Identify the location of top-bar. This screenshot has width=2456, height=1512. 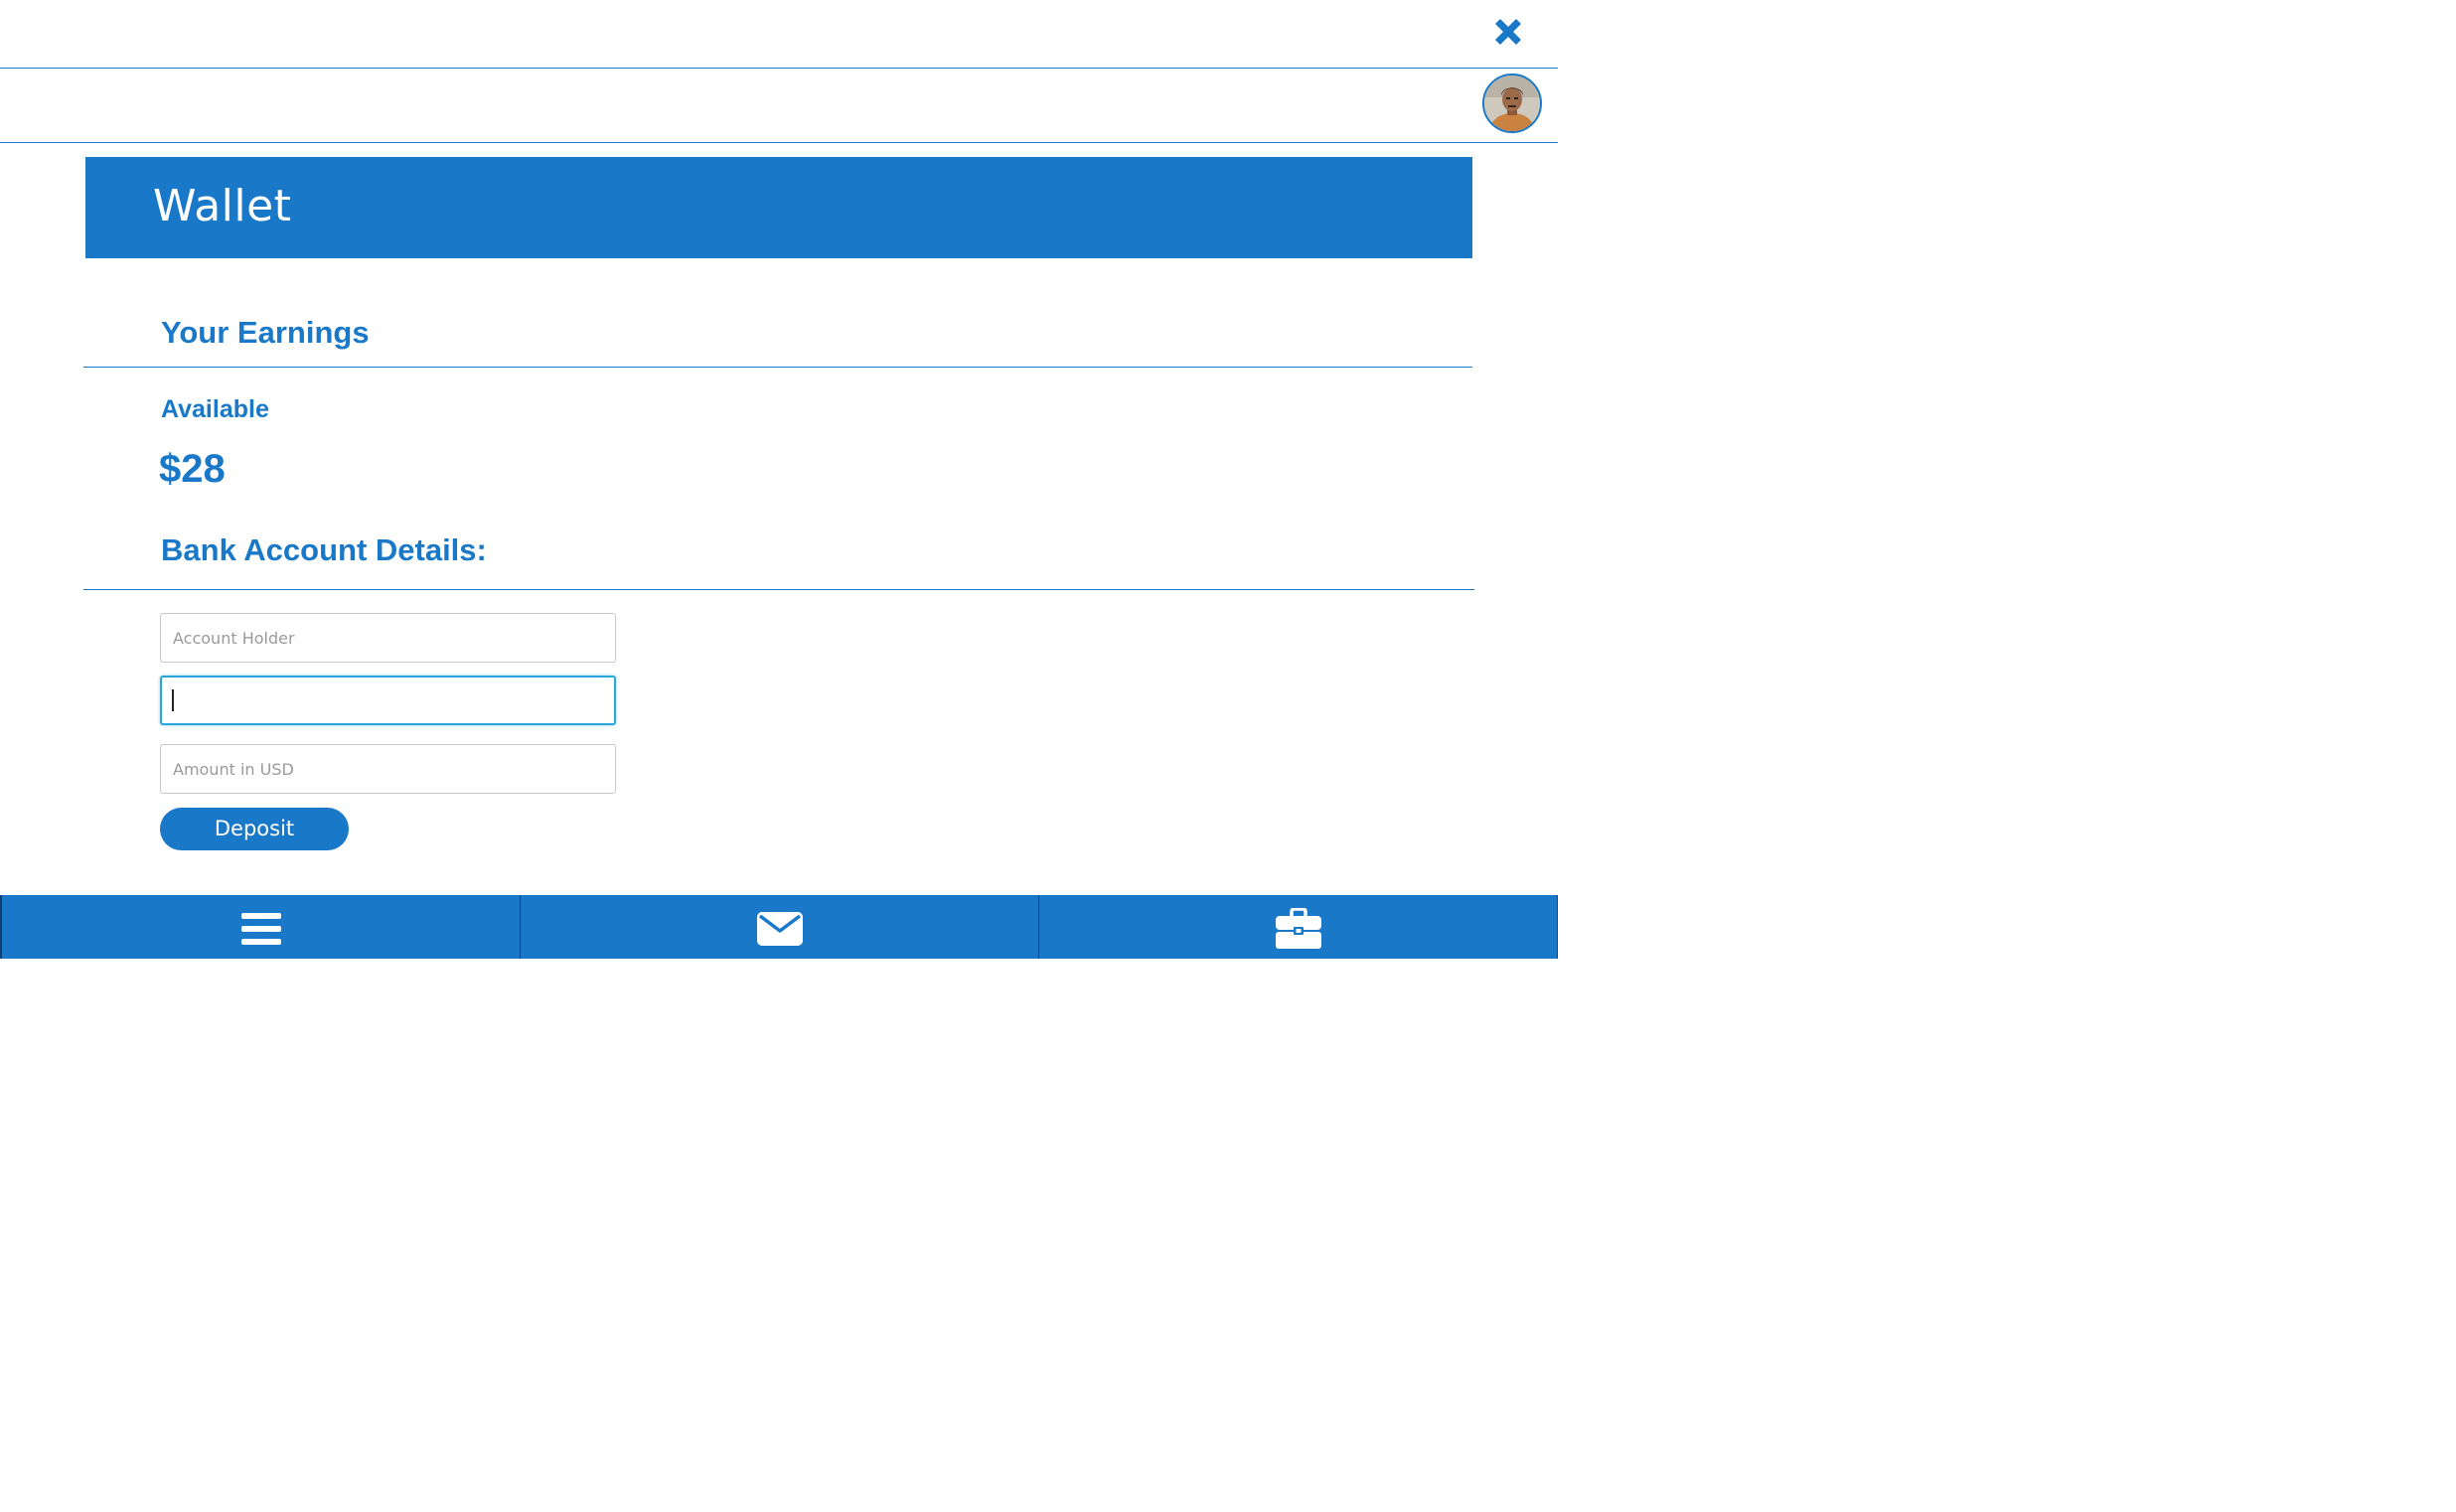
(779, 34).